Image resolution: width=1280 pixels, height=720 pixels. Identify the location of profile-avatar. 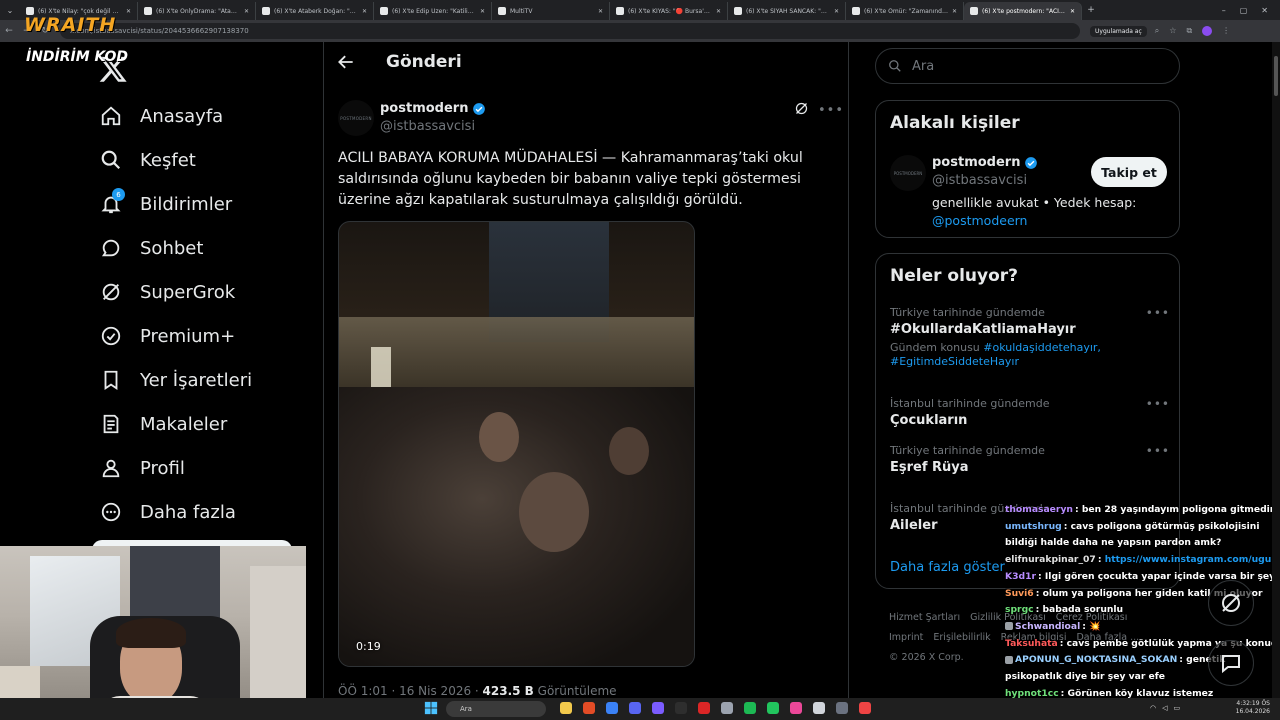
(1207, 31).